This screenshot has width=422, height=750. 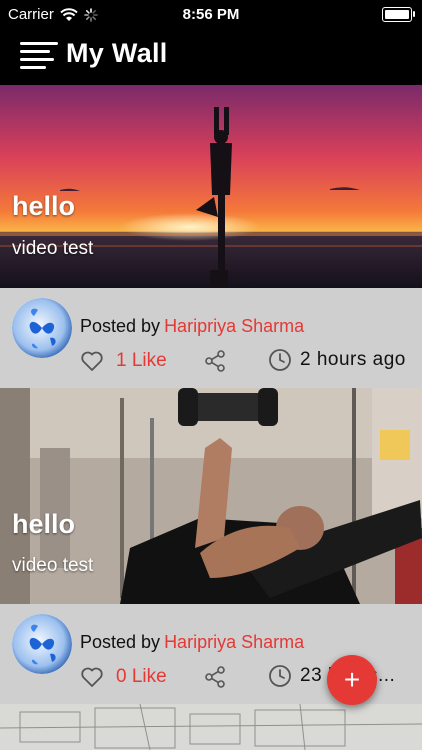 I want to click on battery-icon, so click(x=398, y=14).